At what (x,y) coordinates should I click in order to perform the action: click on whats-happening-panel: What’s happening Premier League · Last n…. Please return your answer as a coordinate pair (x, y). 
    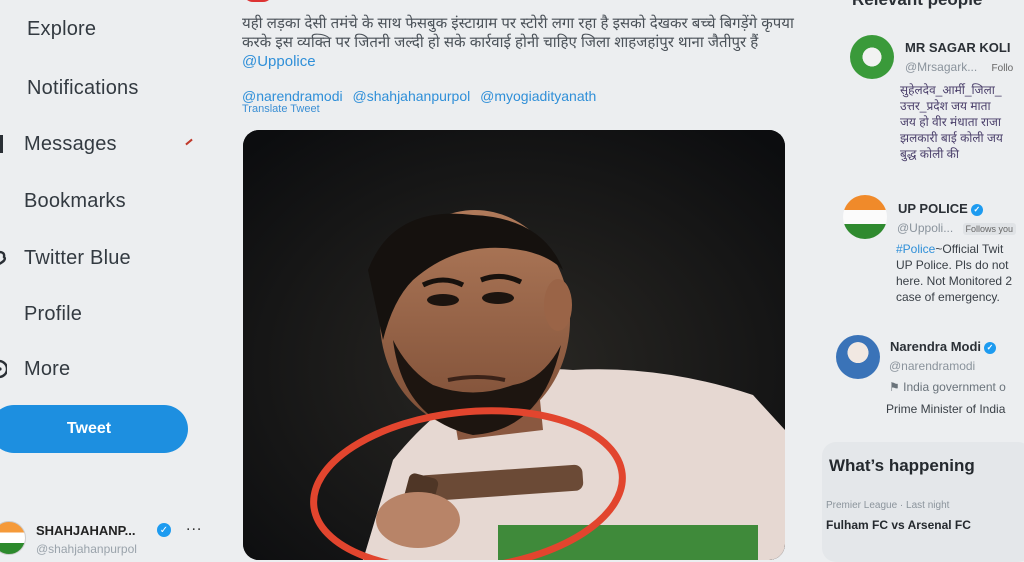
    Looking at the image, I should click on (923, 502).